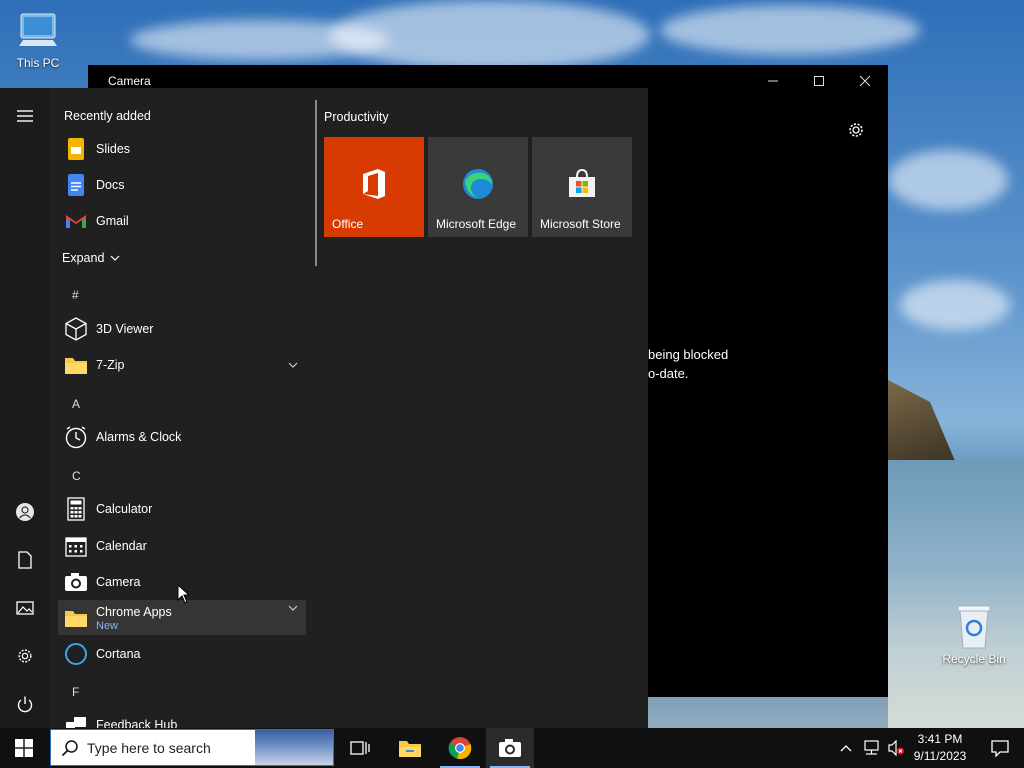 The image size is (1024, 768). What do you see at coordinates (76, 509) in the screenshot?
I see `calculator-icon` at bounding box center [76, 509].